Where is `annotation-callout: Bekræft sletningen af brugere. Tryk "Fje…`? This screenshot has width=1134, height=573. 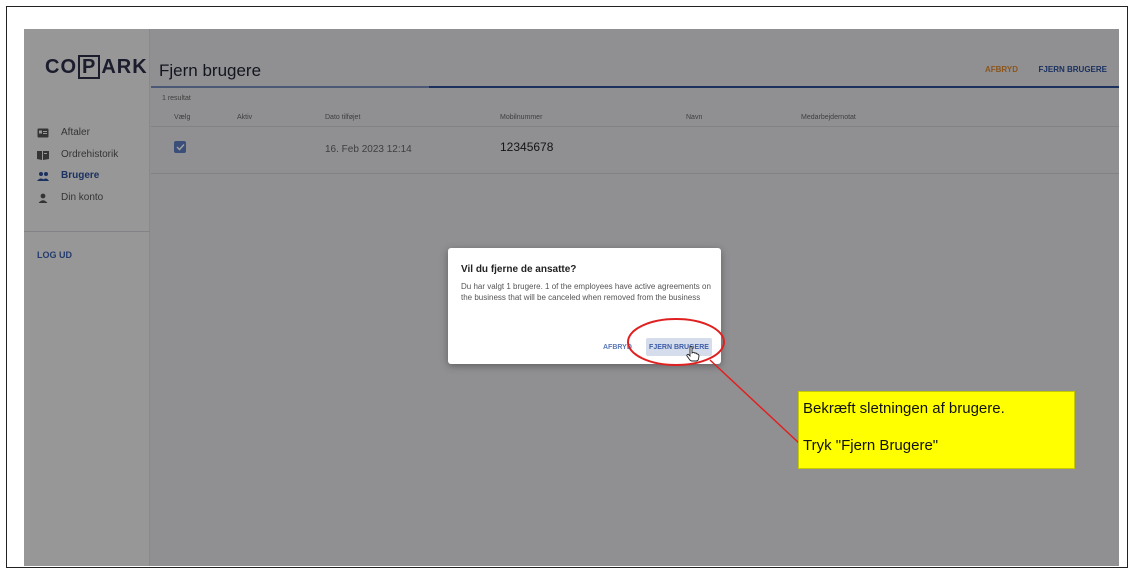
annotation-callout: Bekræft sletningen af brugere. Tryk "Fje… is located at coordinates (936, 430).